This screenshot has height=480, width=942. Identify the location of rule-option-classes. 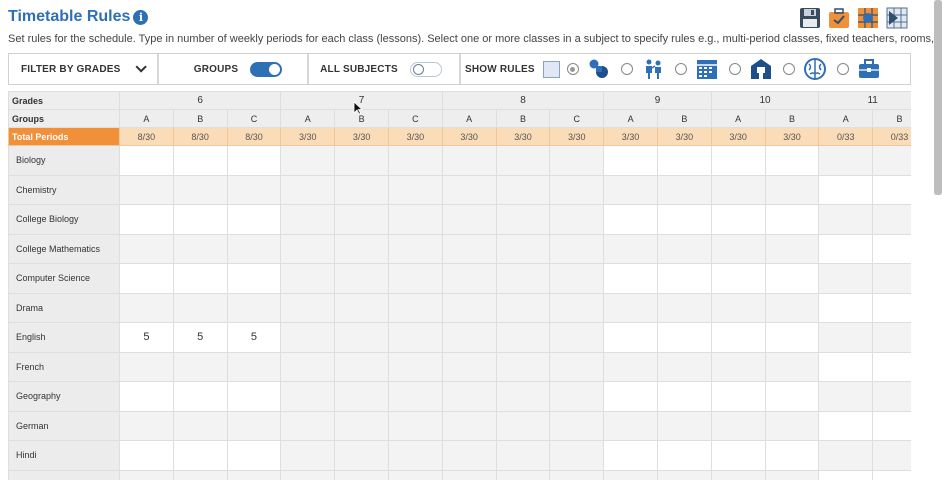
(588, 69).